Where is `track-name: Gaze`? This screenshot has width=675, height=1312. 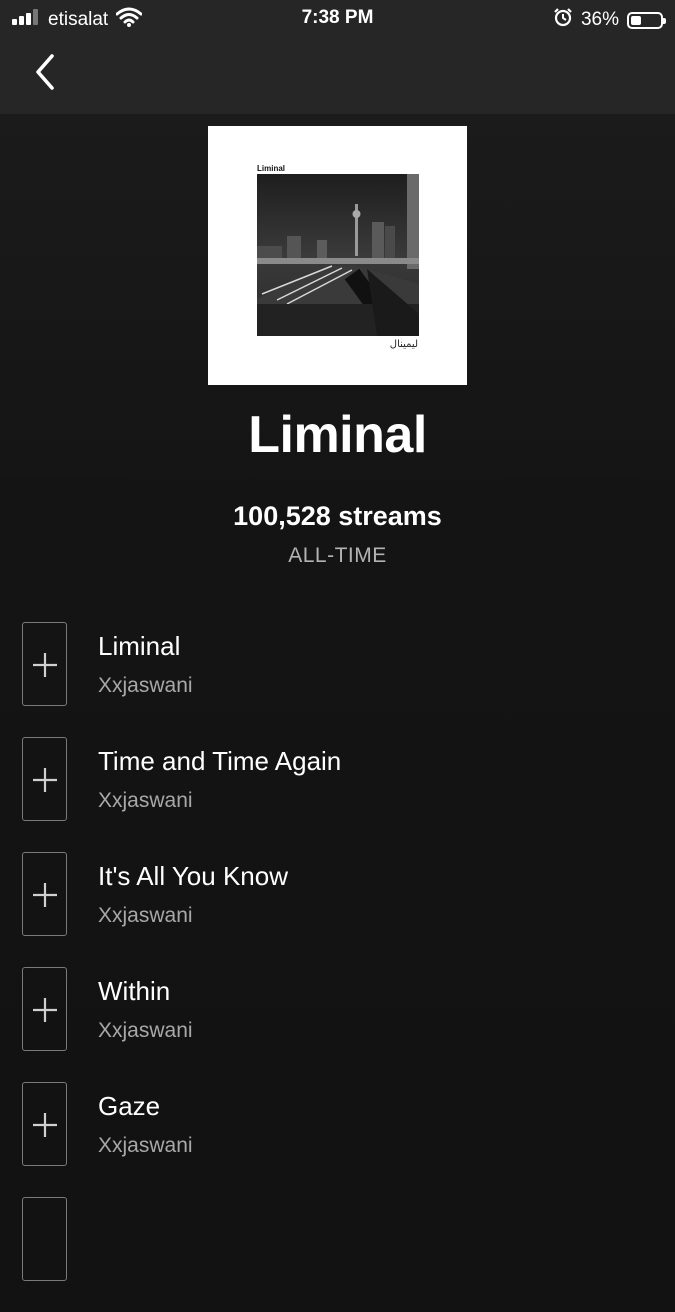
track-name: Gaze is located at coordinates (129, 1106).